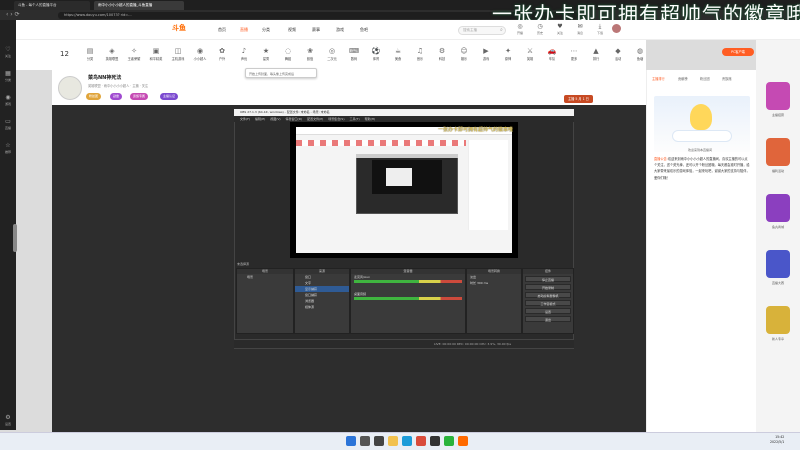  Describe the element at coordinates (134, 51) in the screenshot. I see `category-icon: ✧` at that location.